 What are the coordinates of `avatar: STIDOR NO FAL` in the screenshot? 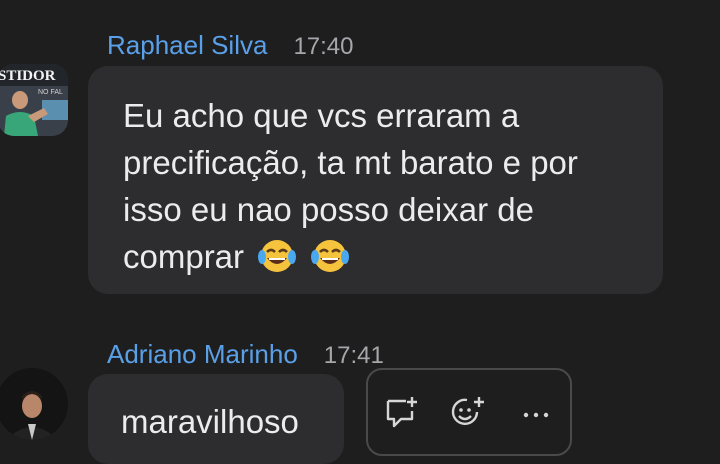 It's located at (34, 100).